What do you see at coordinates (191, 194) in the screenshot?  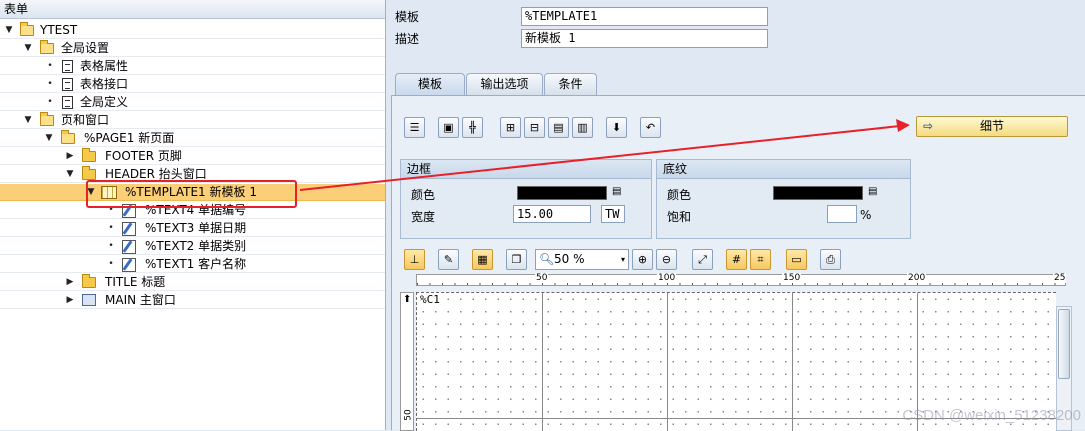 I see `highlight-box` at bounding box center [191, 194].